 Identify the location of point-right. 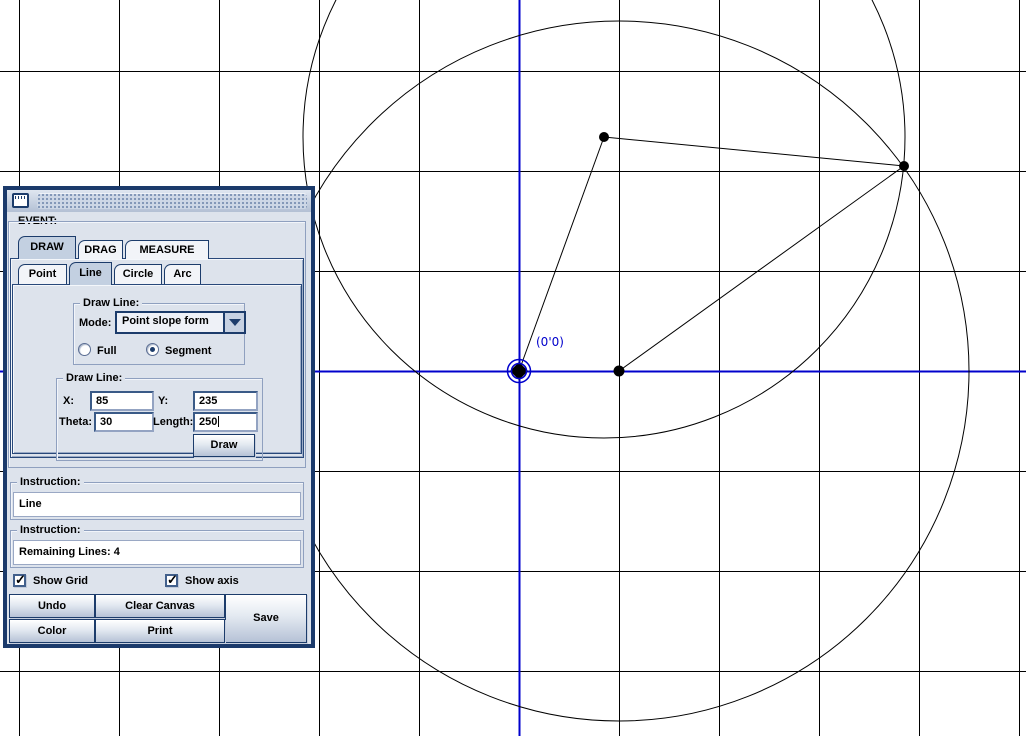
(904, 166).